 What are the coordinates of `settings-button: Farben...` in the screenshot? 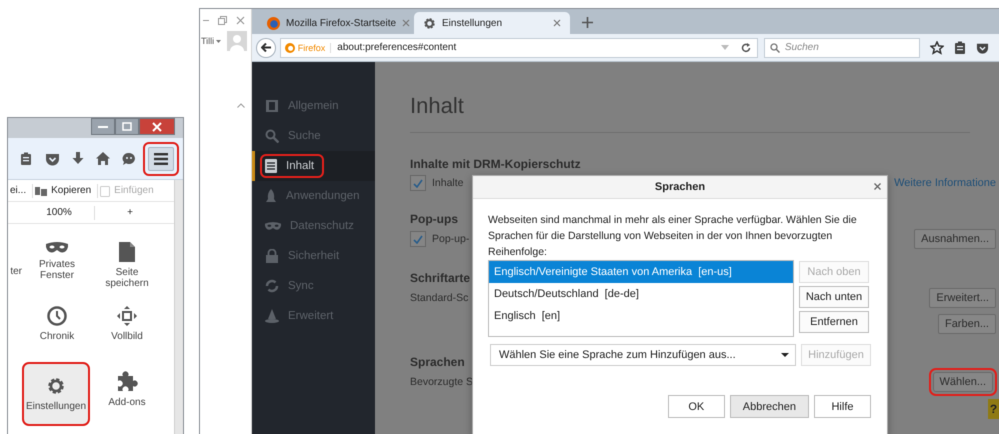 It's located at (967, 324).